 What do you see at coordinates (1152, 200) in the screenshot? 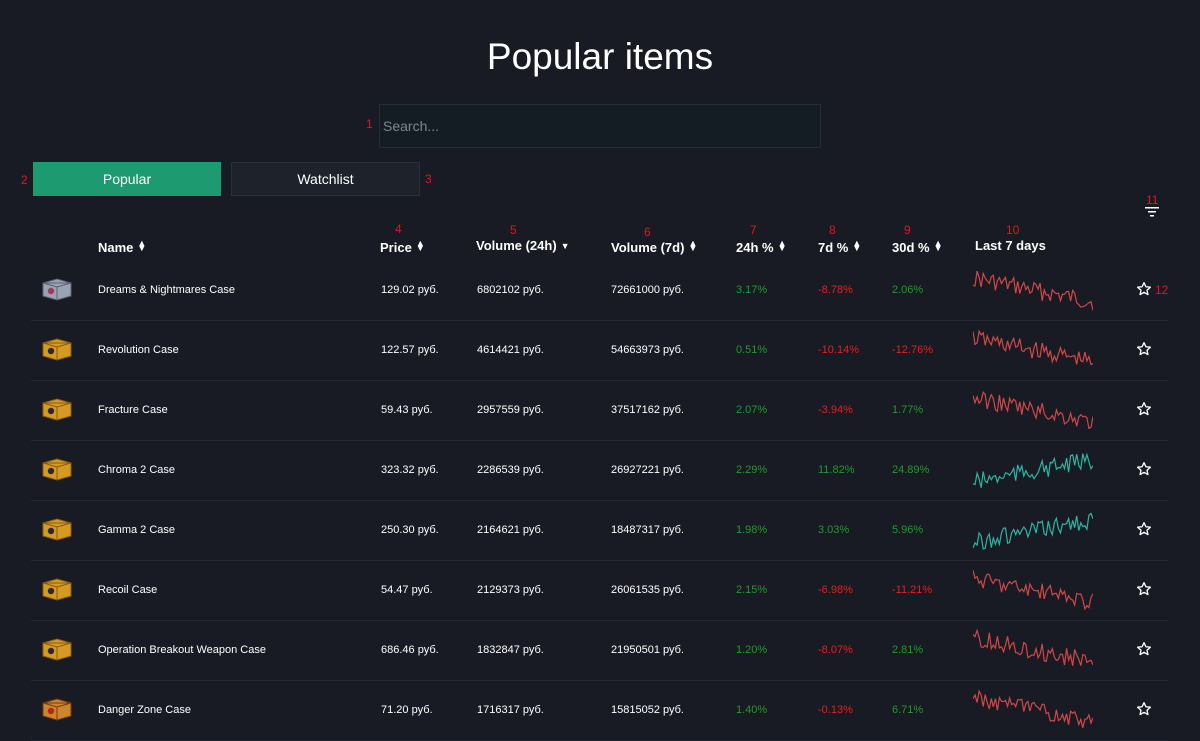
I see `annotation-marker: 11` at bounding box center [1152, 200].